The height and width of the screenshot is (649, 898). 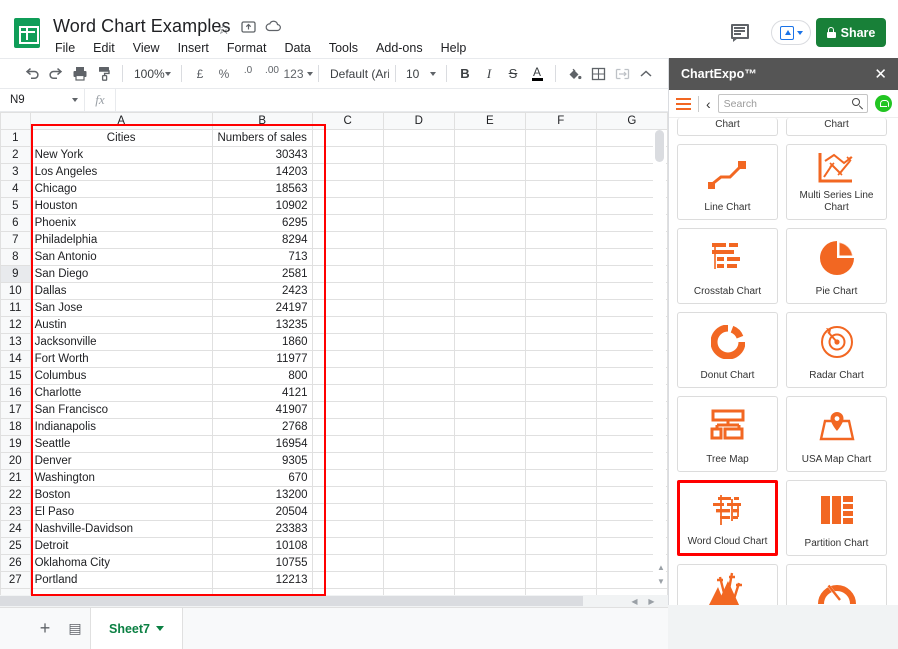 What do you see at coordinates (334, 359) in the screenshot?
I see `table-row: 14 Fort Worth 11977` at bounding box center [334, 359].